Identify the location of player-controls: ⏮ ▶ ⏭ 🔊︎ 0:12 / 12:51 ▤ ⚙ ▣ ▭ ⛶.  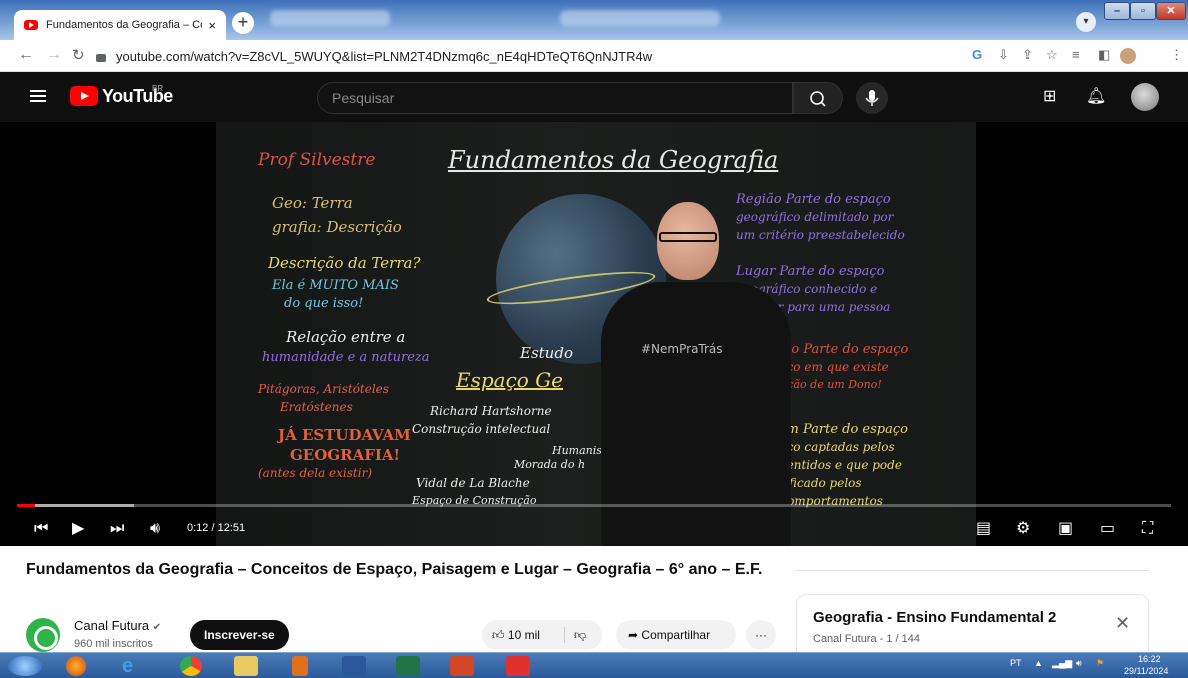
(594, 517).